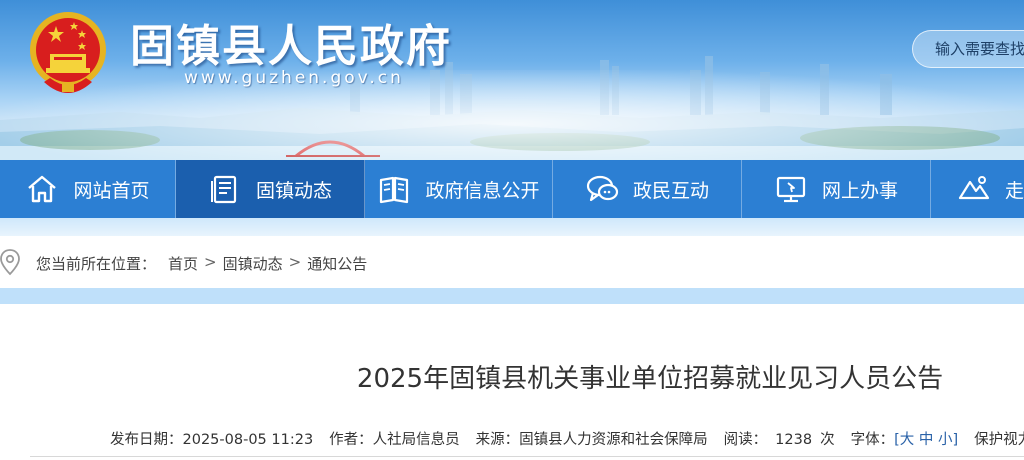 The height and width of the screenshot is (460, 1024). Describe the element at coordinates (351, 440) in the screenshot. I see `author-label: 作者：` at that location.